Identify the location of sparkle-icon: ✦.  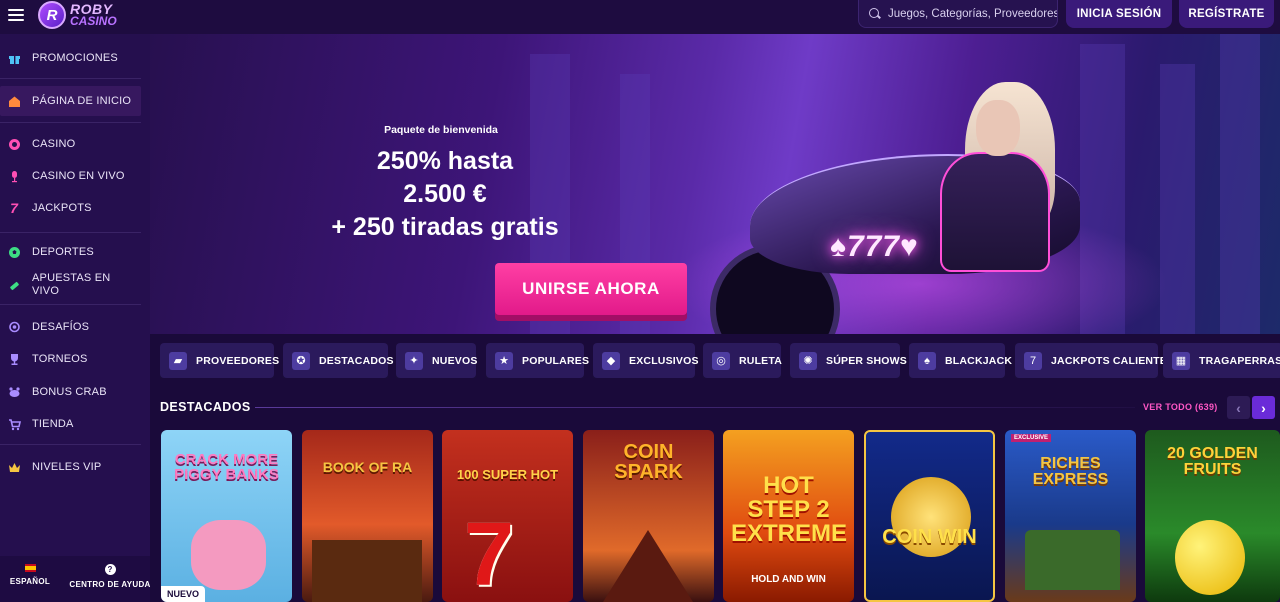
(414, 360).